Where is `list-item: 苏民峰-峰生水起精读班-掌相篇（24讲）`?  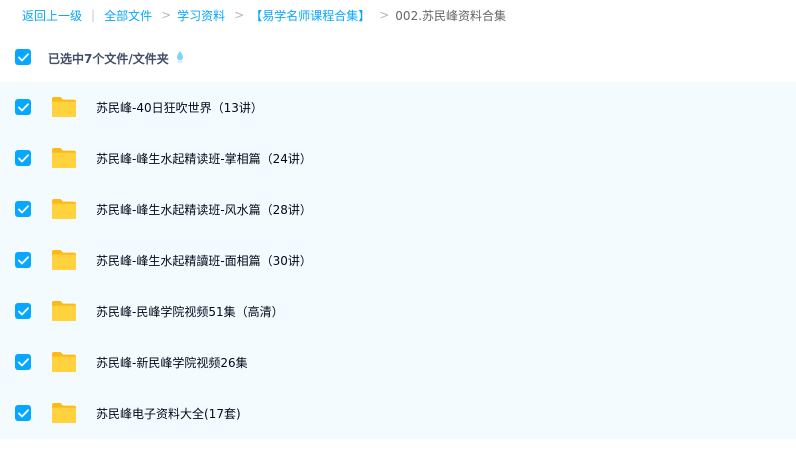 list-item: 苏民峰-峰生水起精读班-掌相篇（24讲） is located at coordinates (398, 158).